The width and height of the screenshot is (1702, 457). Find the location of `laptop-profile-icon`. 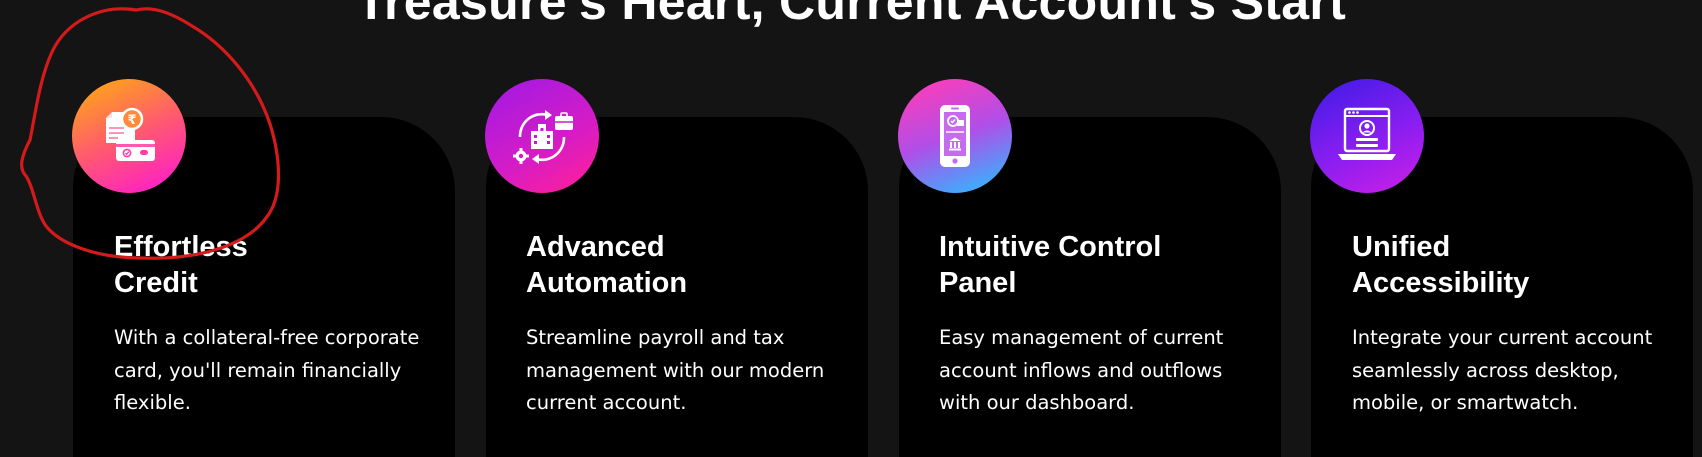

laptop-profile-icon is located at coordinates (1367, 136).